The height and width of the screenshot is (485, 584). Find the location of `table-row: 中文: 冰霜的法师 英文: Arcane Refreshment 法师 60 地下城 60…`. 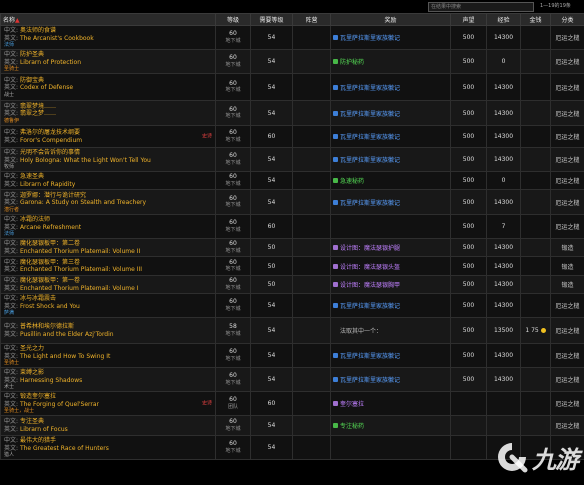

table-row: 中文: 冰霜的法师 英文: Arcane Refreshment 法师 60 地下城 60… is located at coordinates (292, 226).